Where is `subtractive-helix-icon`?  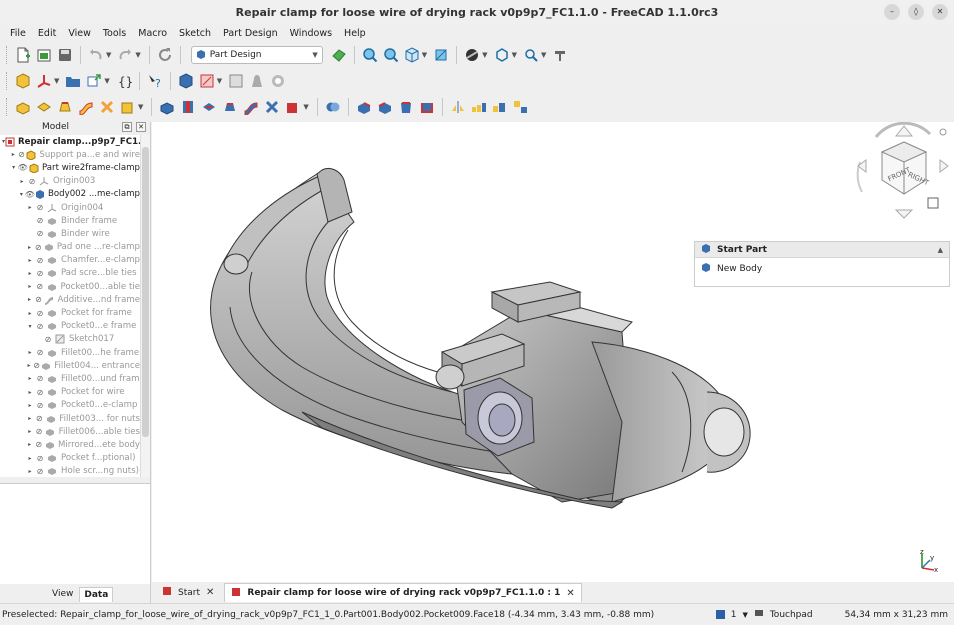 subtractive-helix-icon is located at coordinates (272, 107).